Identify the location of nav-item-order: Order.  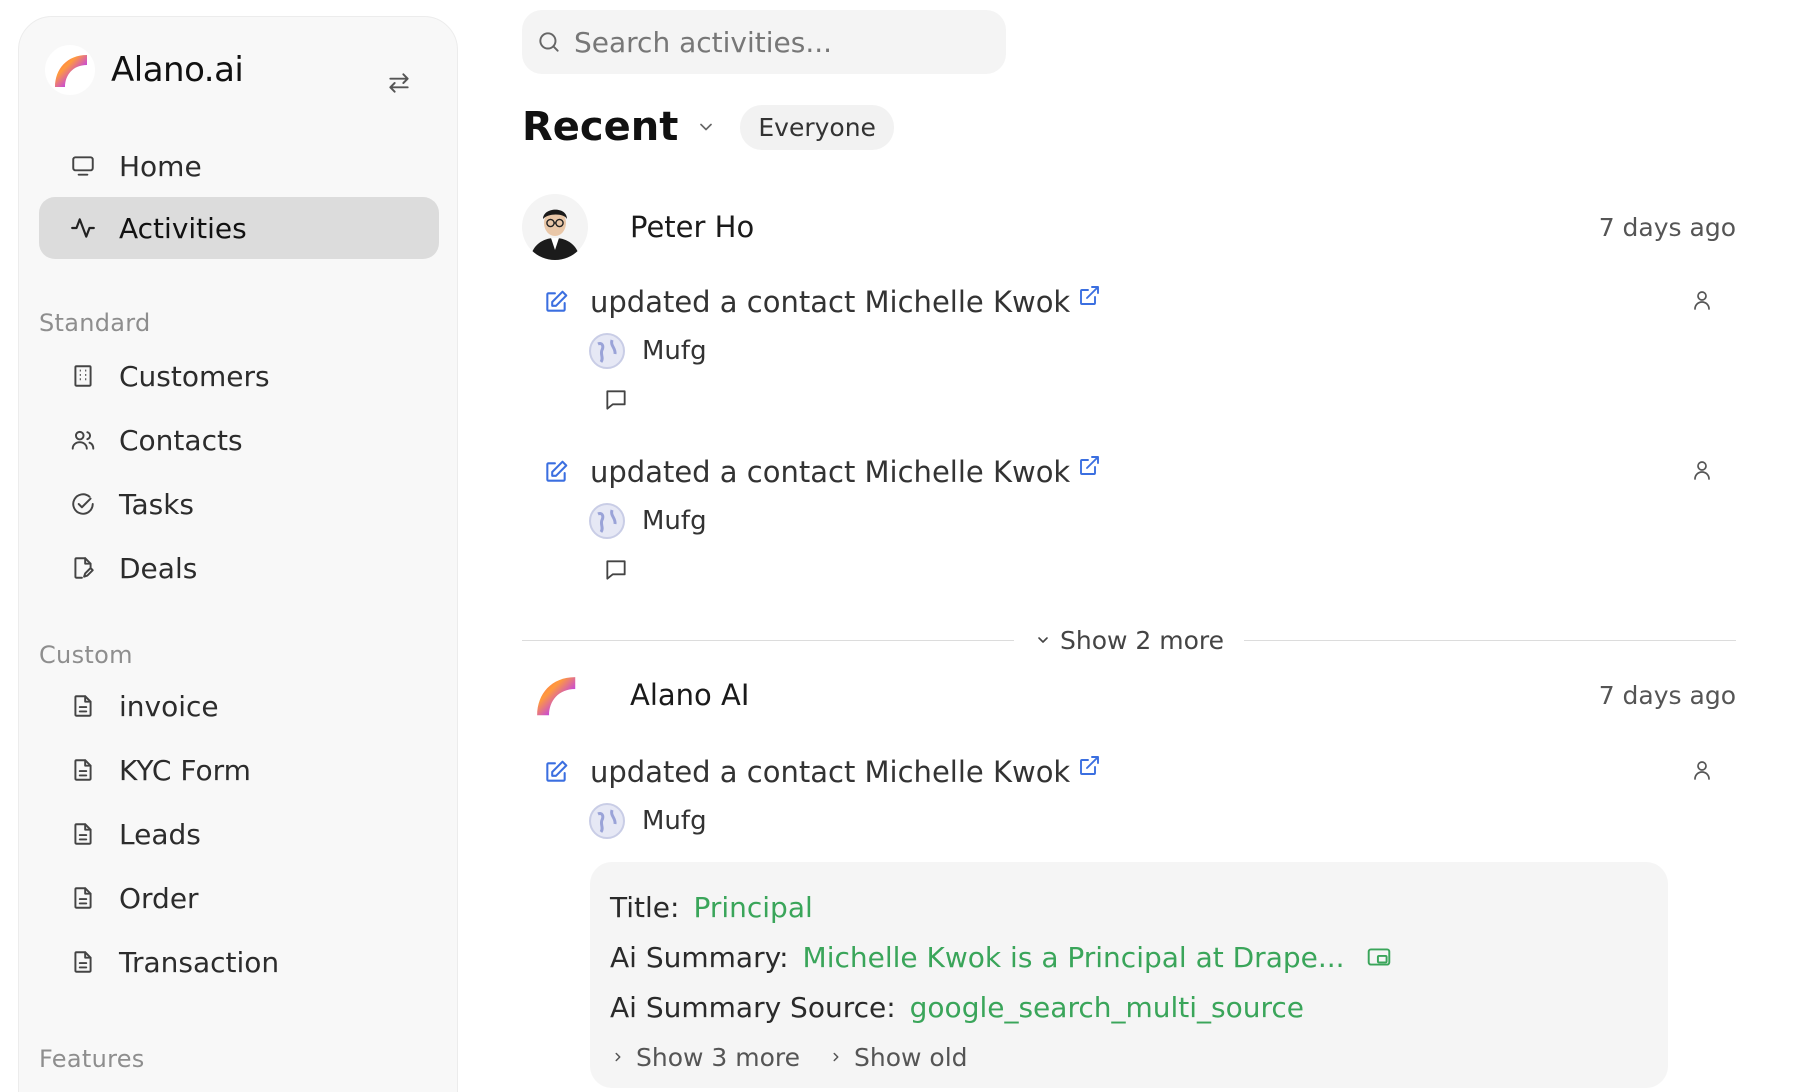
(239, 898).